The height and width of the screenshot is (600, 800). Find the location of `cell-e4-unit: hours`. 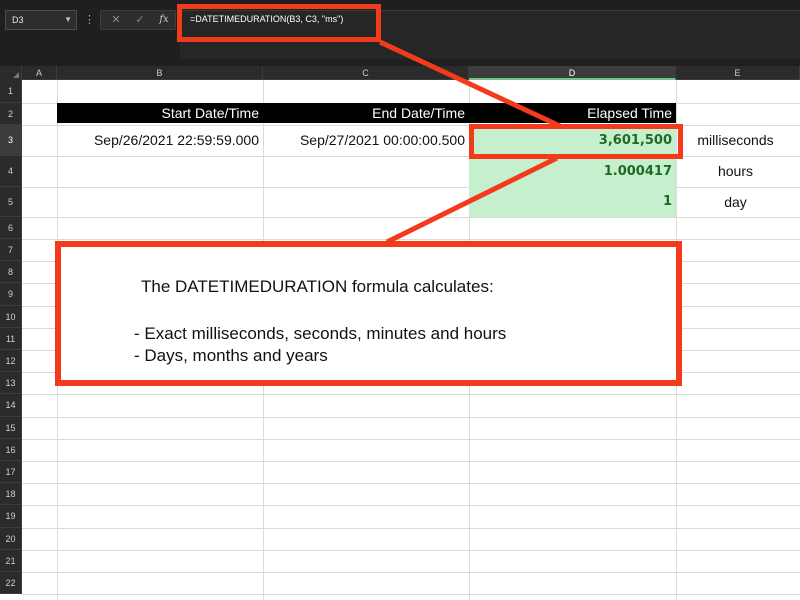

cell-e4-unit: hours is located at coordinates (735, 171).